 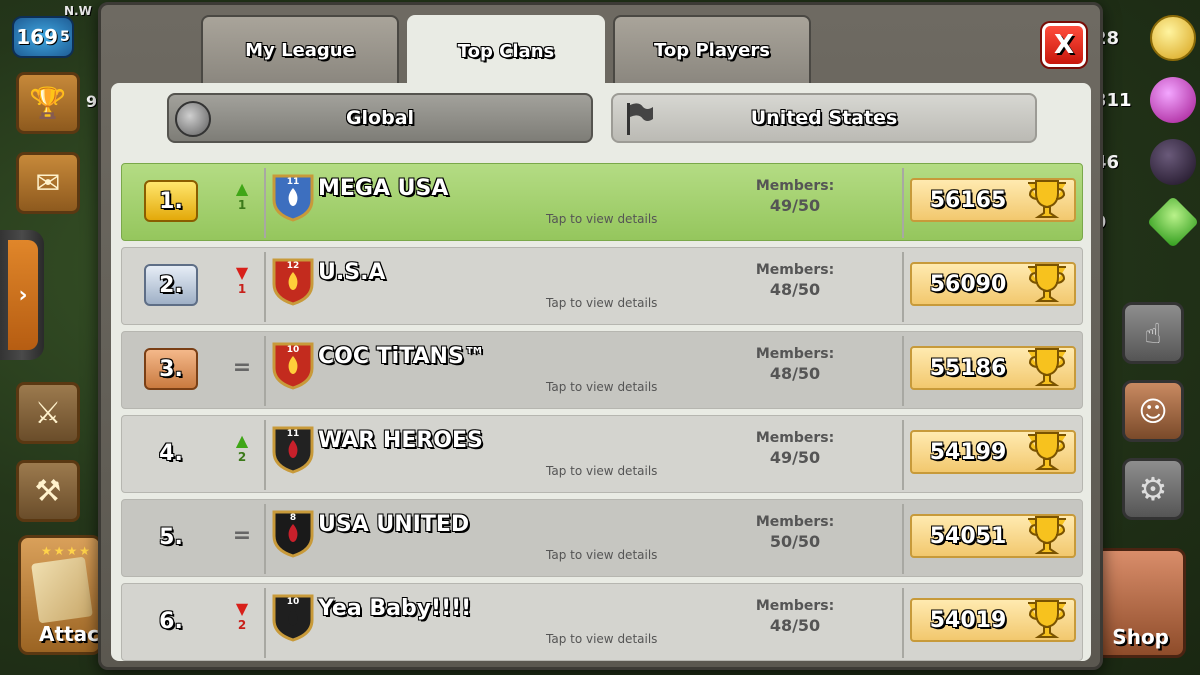 I want to click on rank-badge: 4., so click(x=171, y=453).